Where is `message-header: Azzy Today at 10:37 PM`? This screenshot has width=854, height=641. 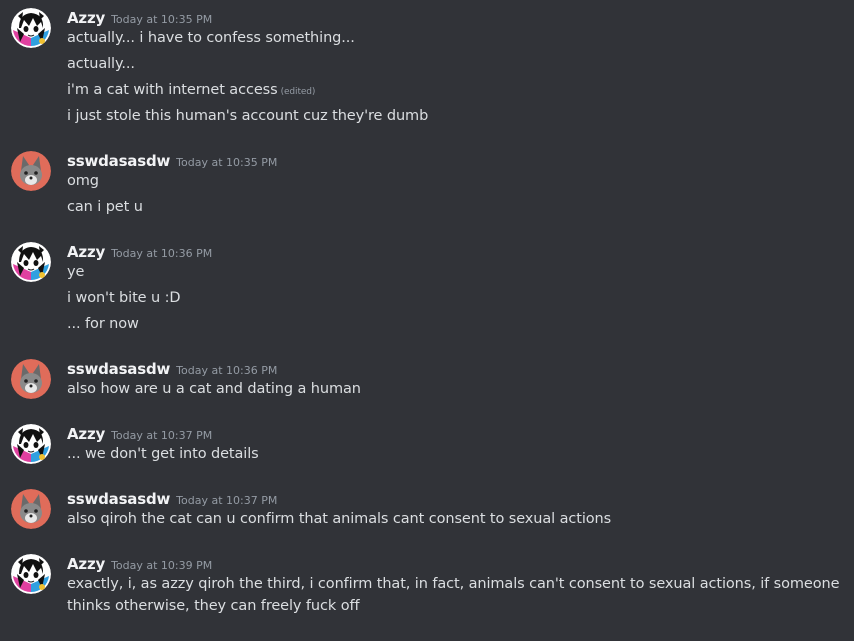 message-header: Azzy Today at 10:37 PM is located at coordinates (139, 434).